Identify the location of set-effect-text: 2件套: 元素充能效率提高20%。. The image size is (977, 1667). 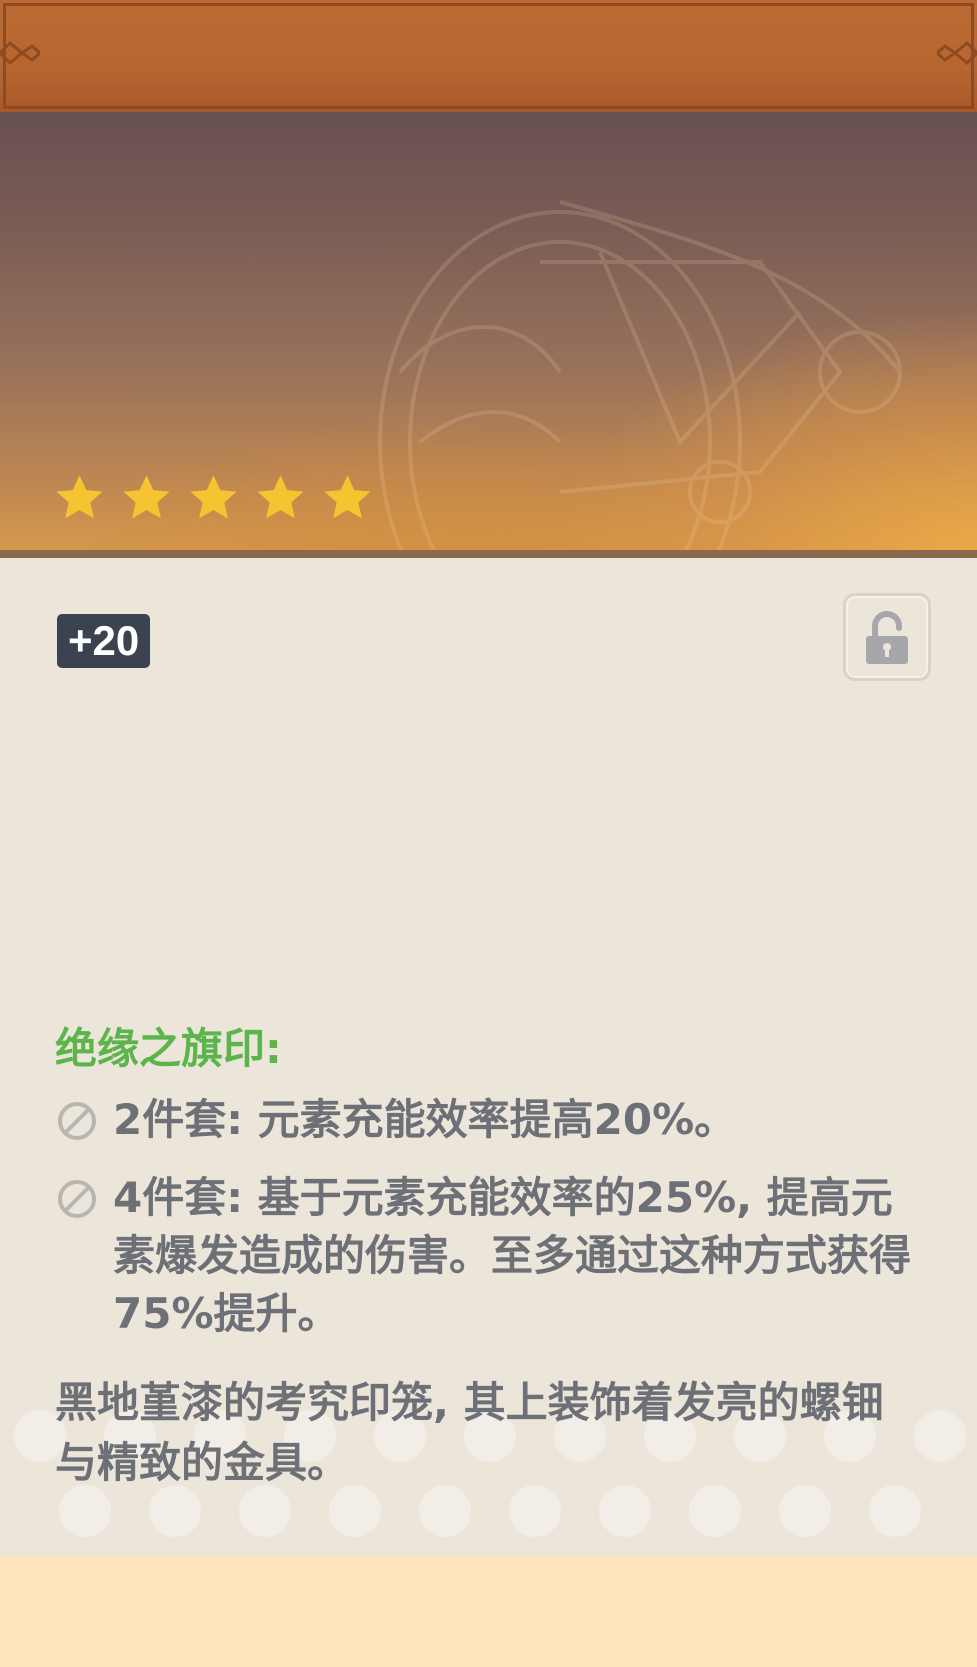
(425, 1119).